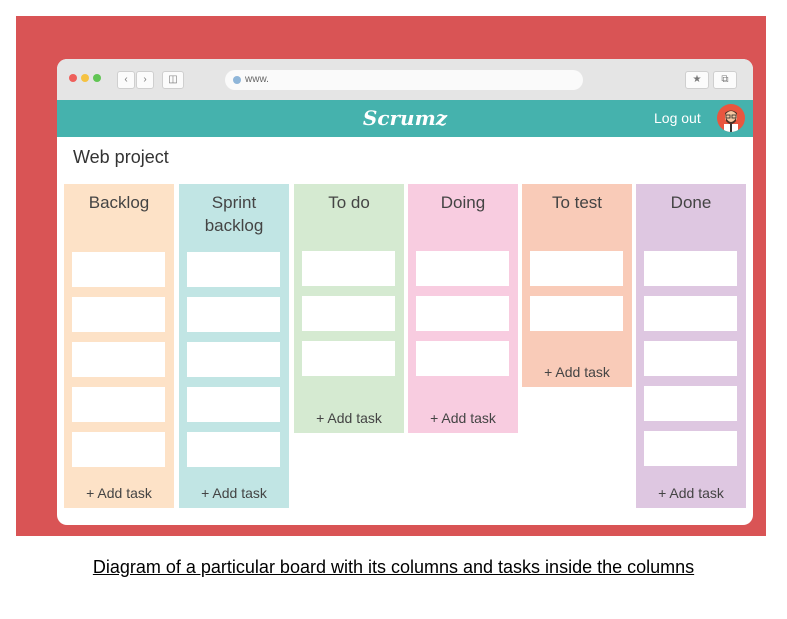  I want to click on app-header: Scrumz Log out, so click(405, 118).